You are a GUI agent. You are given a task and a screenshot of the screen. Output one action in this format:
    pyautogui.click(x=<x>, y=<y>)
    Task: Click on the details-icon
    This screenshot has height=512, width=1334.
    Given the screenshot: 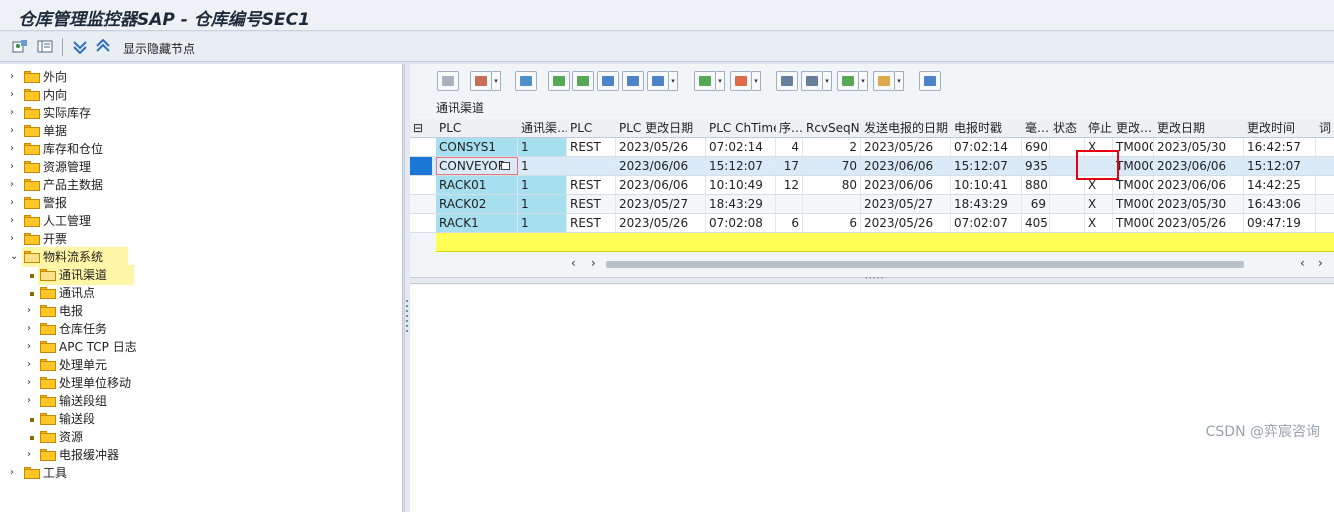 What is the action you would take?
    pyautogui.click(x=448, y=81)
    